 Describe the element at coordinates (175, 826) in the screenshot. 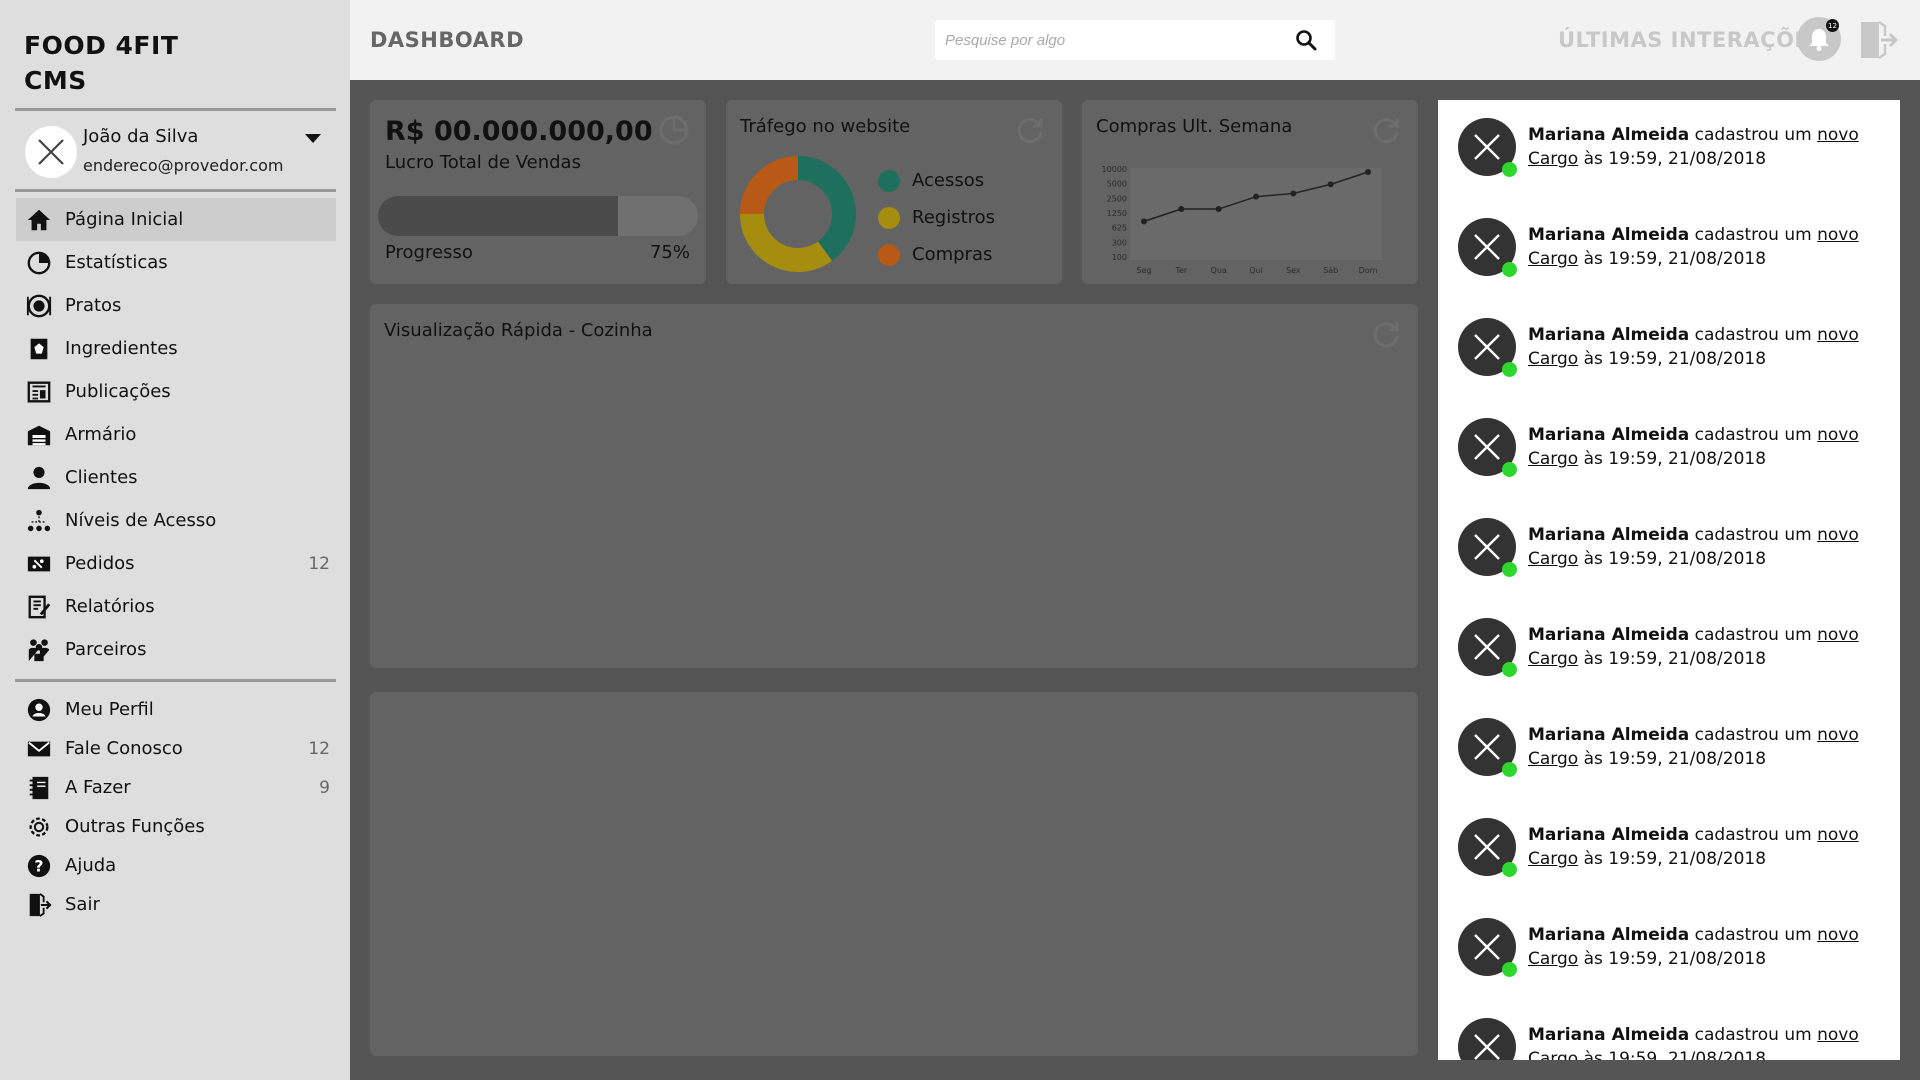

I see `sidebar-item-outras-funcoes: Outras Funções` at that location.